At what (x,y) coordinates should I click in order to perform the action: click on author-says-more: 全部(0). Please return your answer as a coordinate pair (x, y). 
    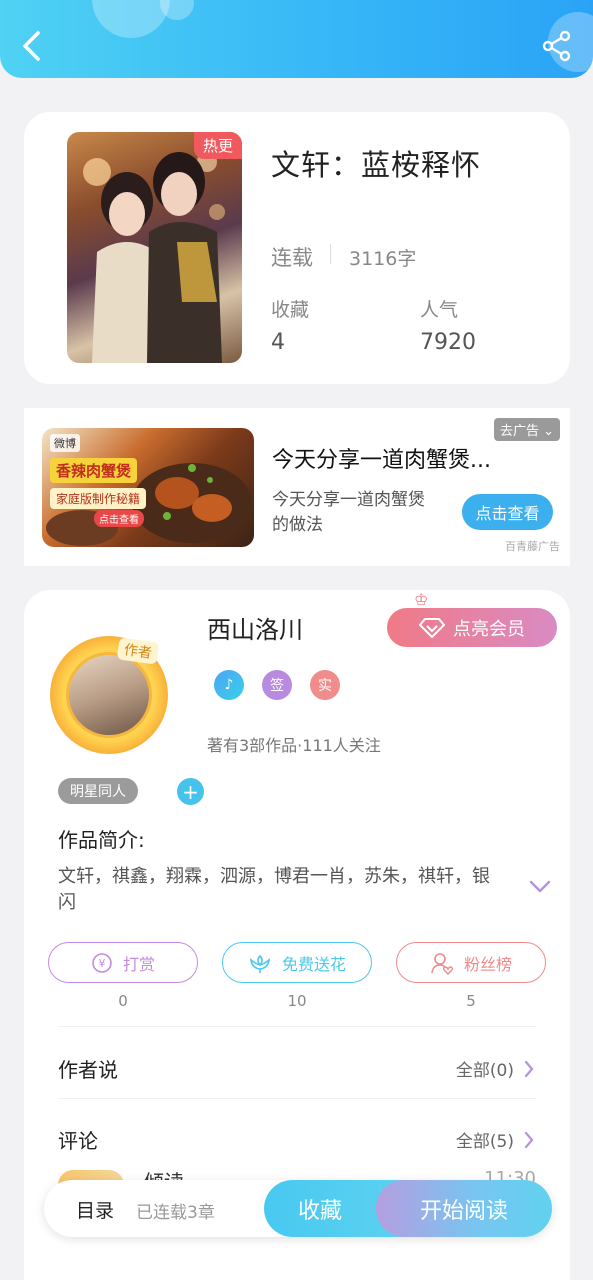
    Looking at the image, I should click on (495, 1068).